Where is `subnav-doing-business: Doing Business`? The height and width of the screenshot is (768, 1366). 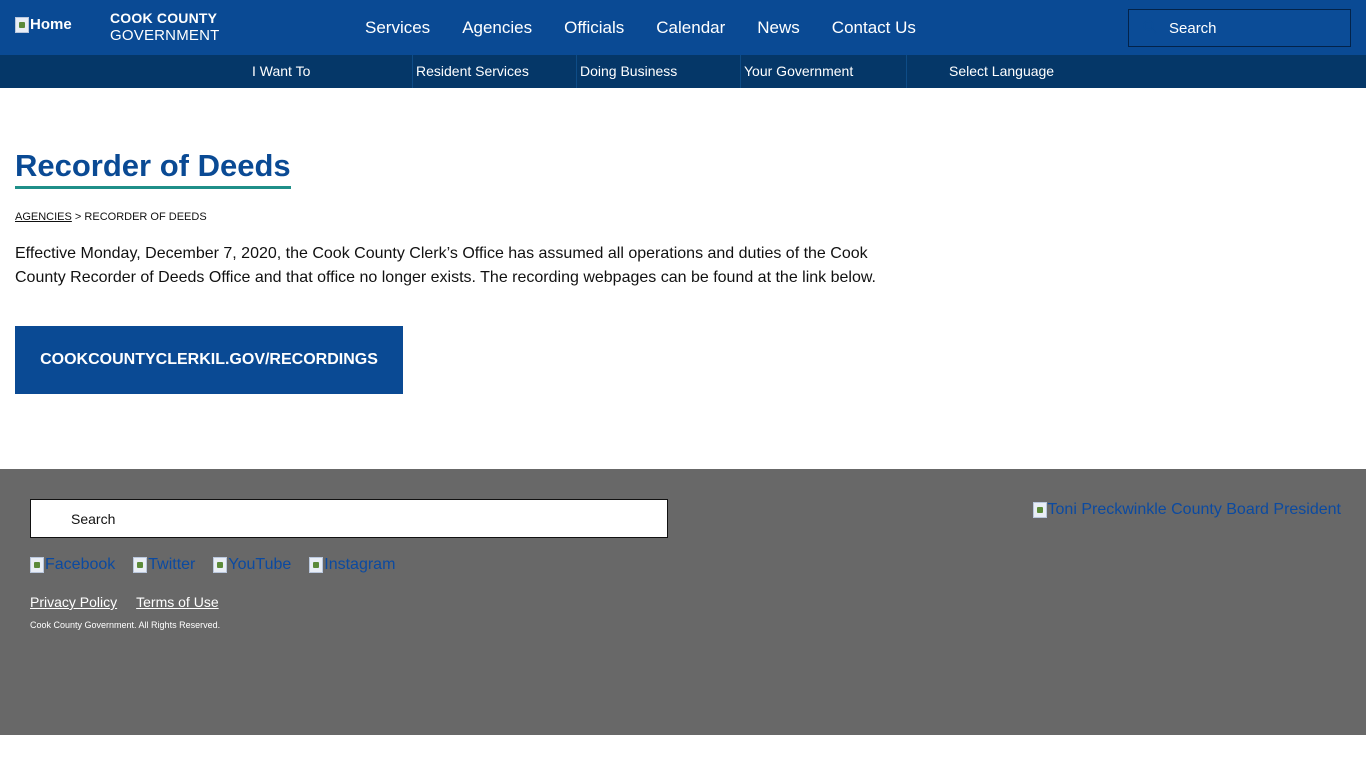
subnav-doing-business: Doing Business is located at coordinates (628, 71).